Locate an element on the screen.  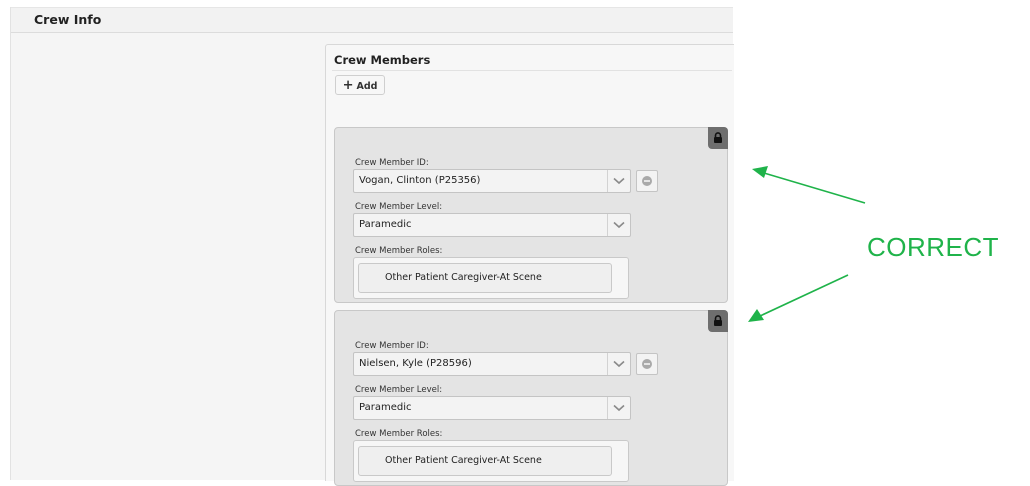
section-header: Crew Info is located at coordinates (372, 20).